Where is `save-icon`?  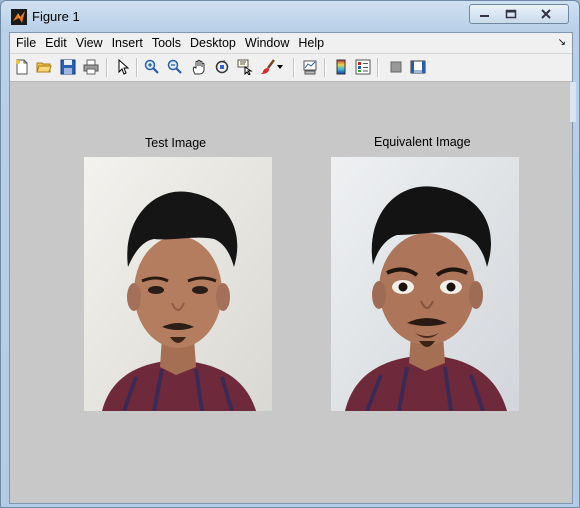
save-icon is located at coordinates (68, 67).